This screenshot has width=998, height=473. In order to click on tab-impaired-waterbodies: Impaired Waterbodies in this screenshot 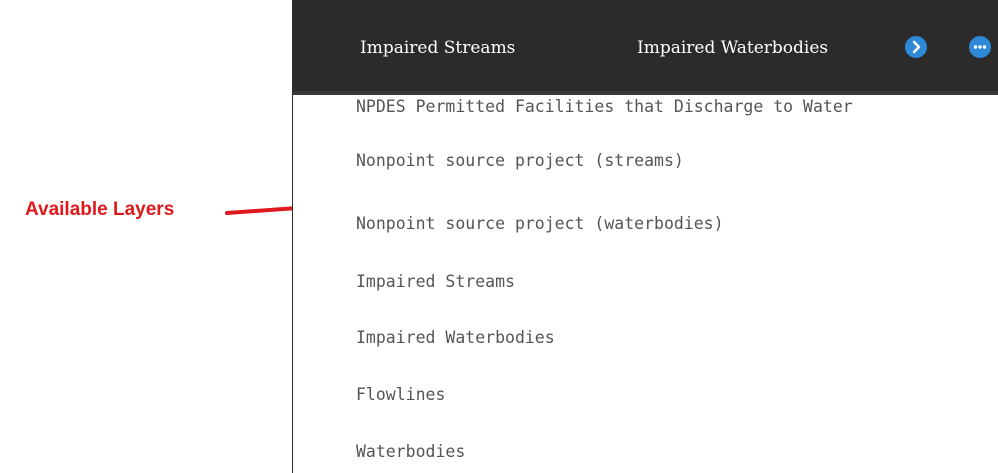, I will do `click(732, 48)`.